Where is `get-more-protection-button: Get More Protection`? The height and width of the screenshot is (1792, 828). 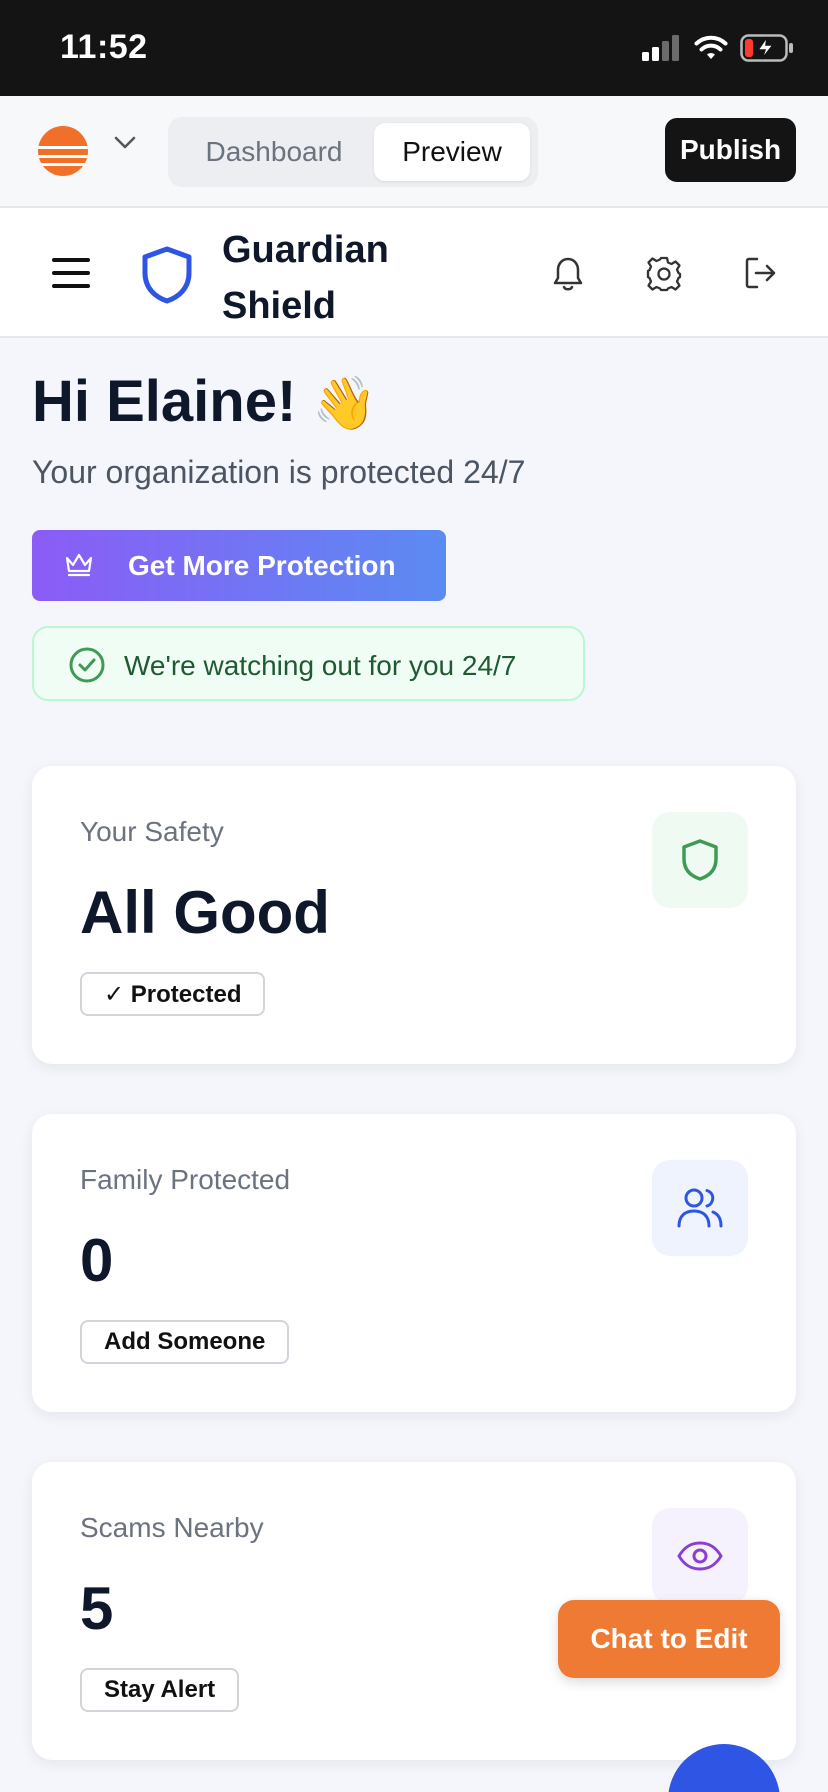
get-more-protection-button: Get More Protection is located at coordinates (239, 565).